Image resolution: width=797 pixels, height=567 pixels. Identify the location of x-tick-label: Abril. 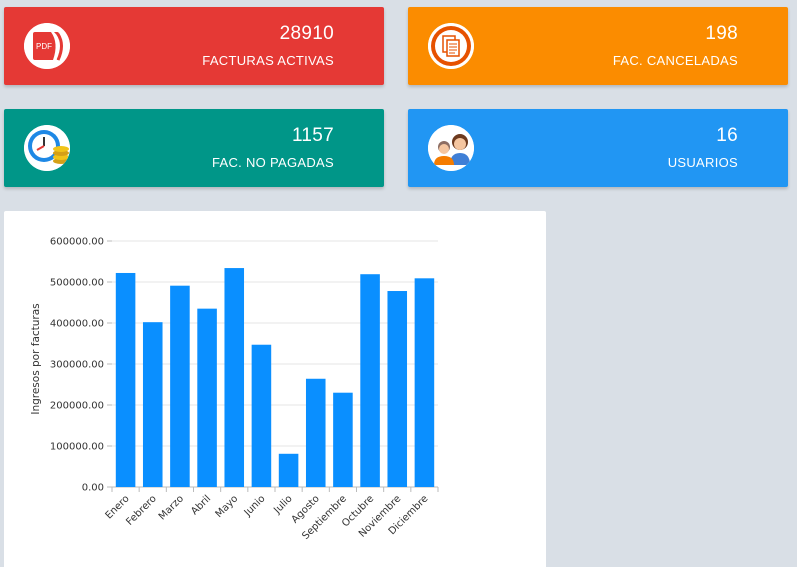
(201, 505).